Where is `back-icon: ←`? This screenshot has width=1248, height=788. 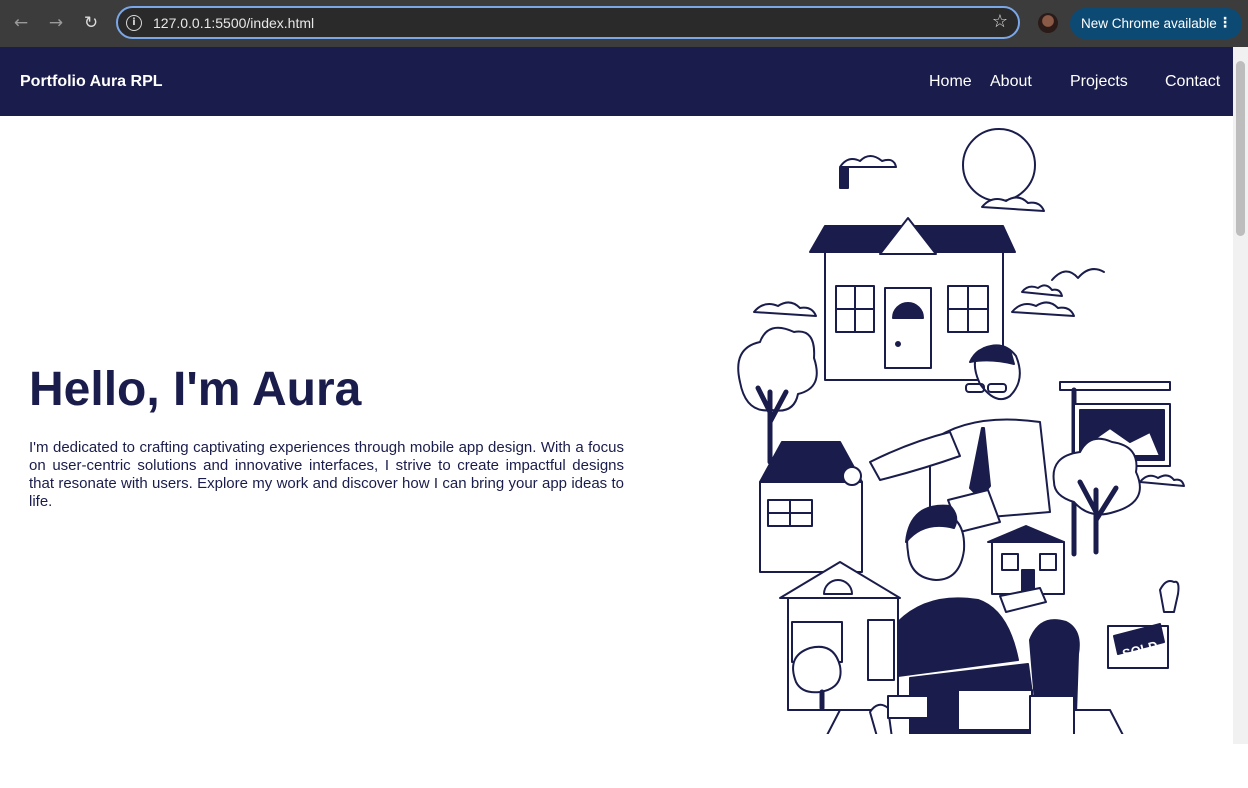 back-icon: ← is located at coordinates (21, 23).